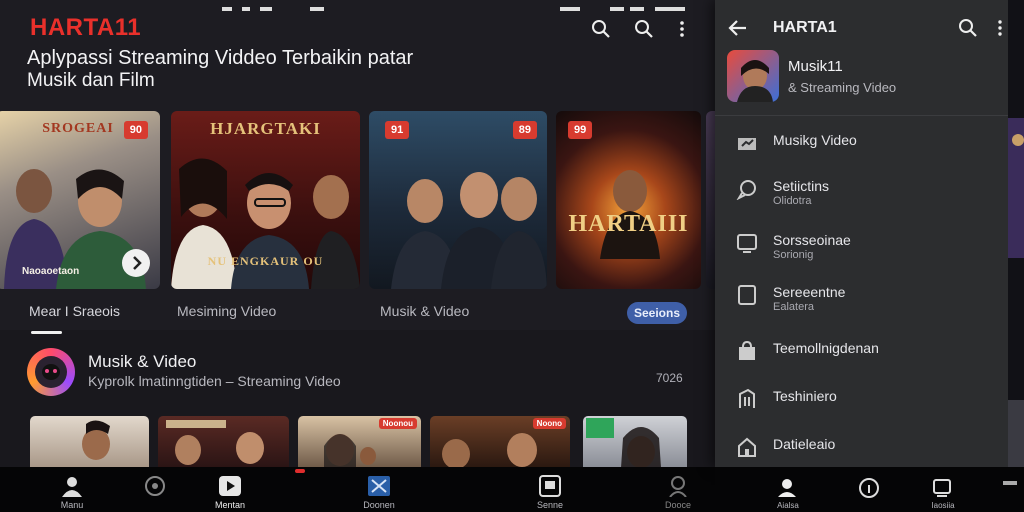  I want to click on chevron-right-icon, so click(137, 263).